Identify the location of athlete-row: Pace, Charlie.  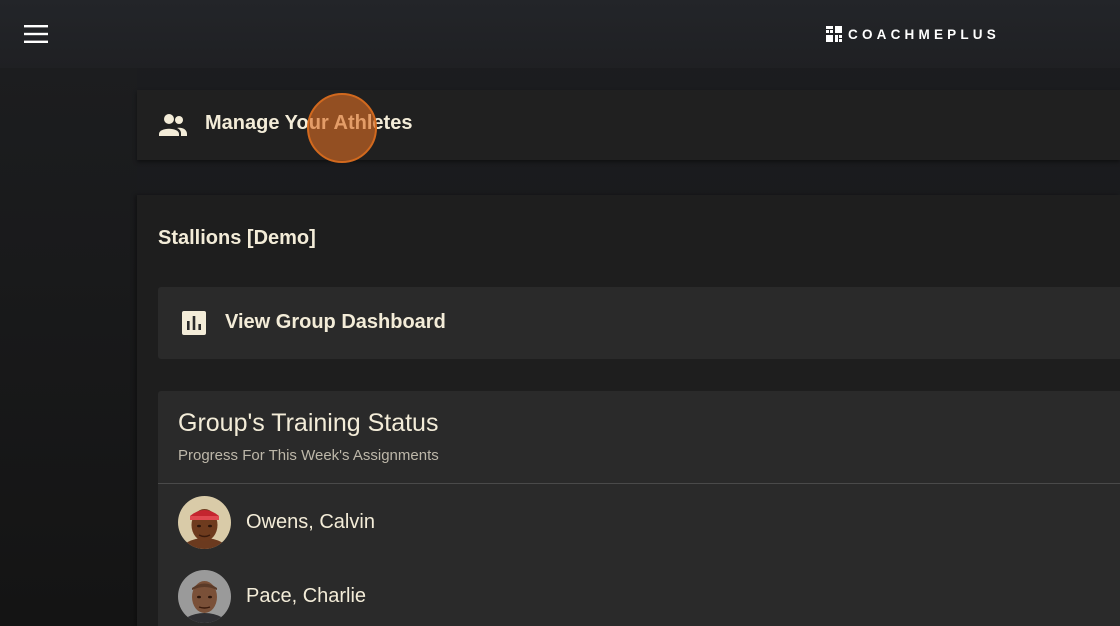
(639, 593).